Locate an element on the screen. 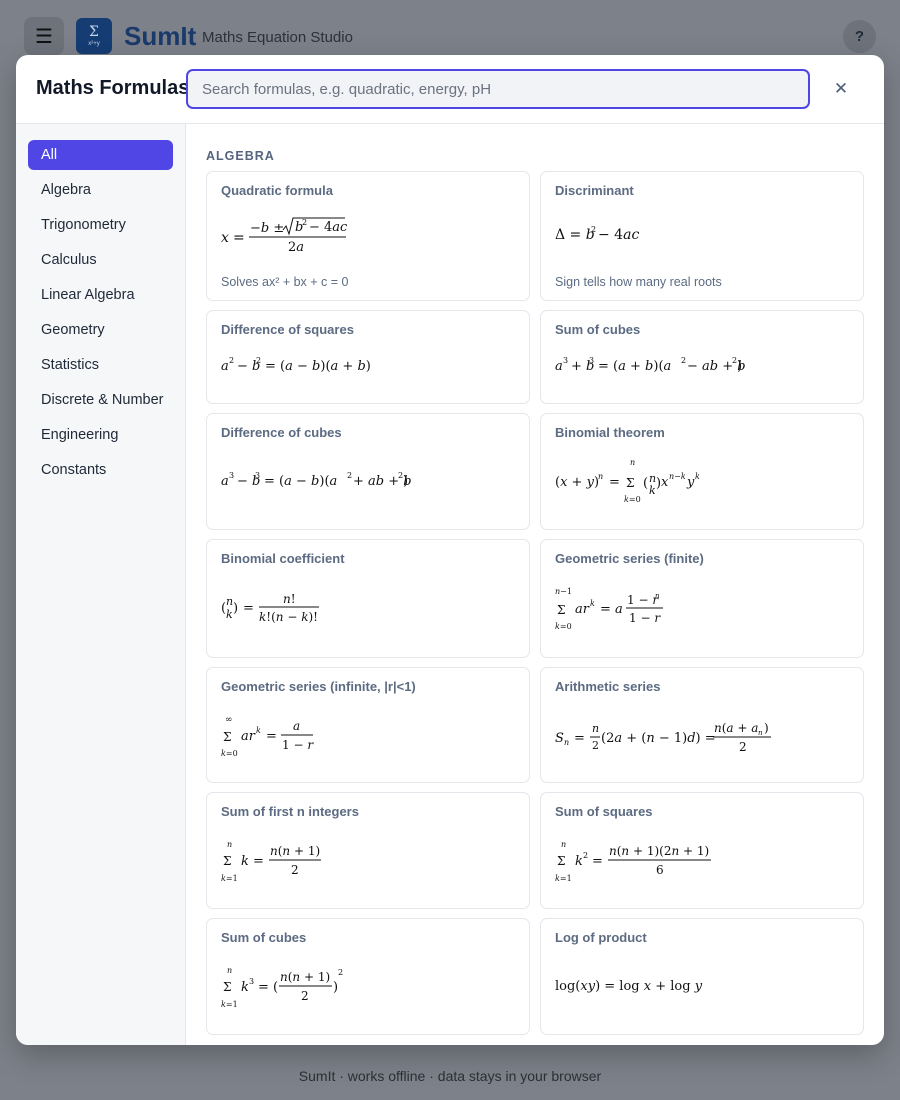 The image size is (900, 1100). svg-text: ar is located at coordinates (248, 736).